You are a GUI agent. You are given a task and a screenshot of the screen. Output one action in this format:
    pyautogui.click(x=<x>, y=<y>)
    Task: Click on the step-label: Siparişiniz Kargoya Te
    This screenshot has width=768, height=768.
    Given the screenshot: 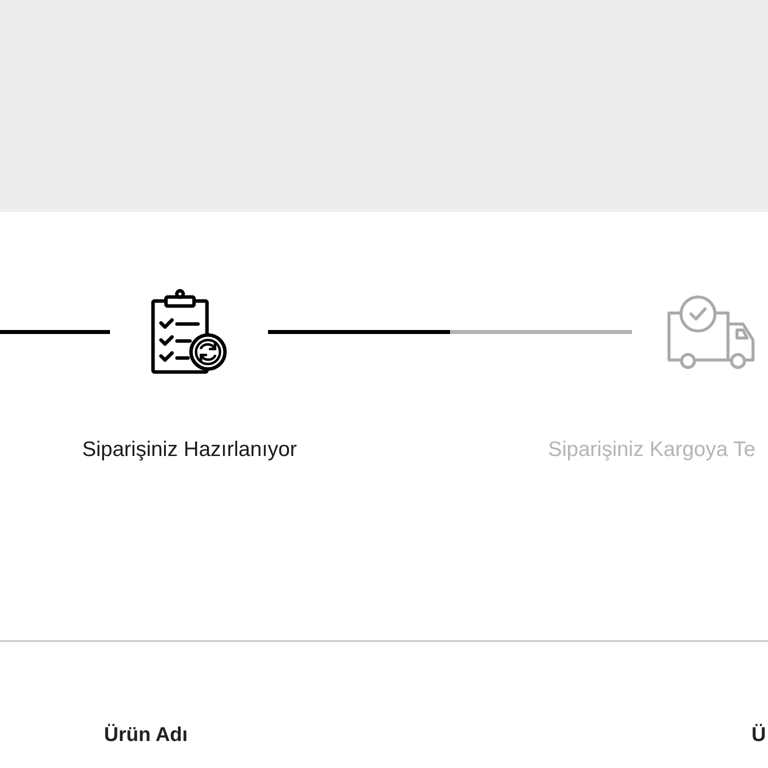 What is the action you would take?
    pyautogui.click(x=652, y=450)
    